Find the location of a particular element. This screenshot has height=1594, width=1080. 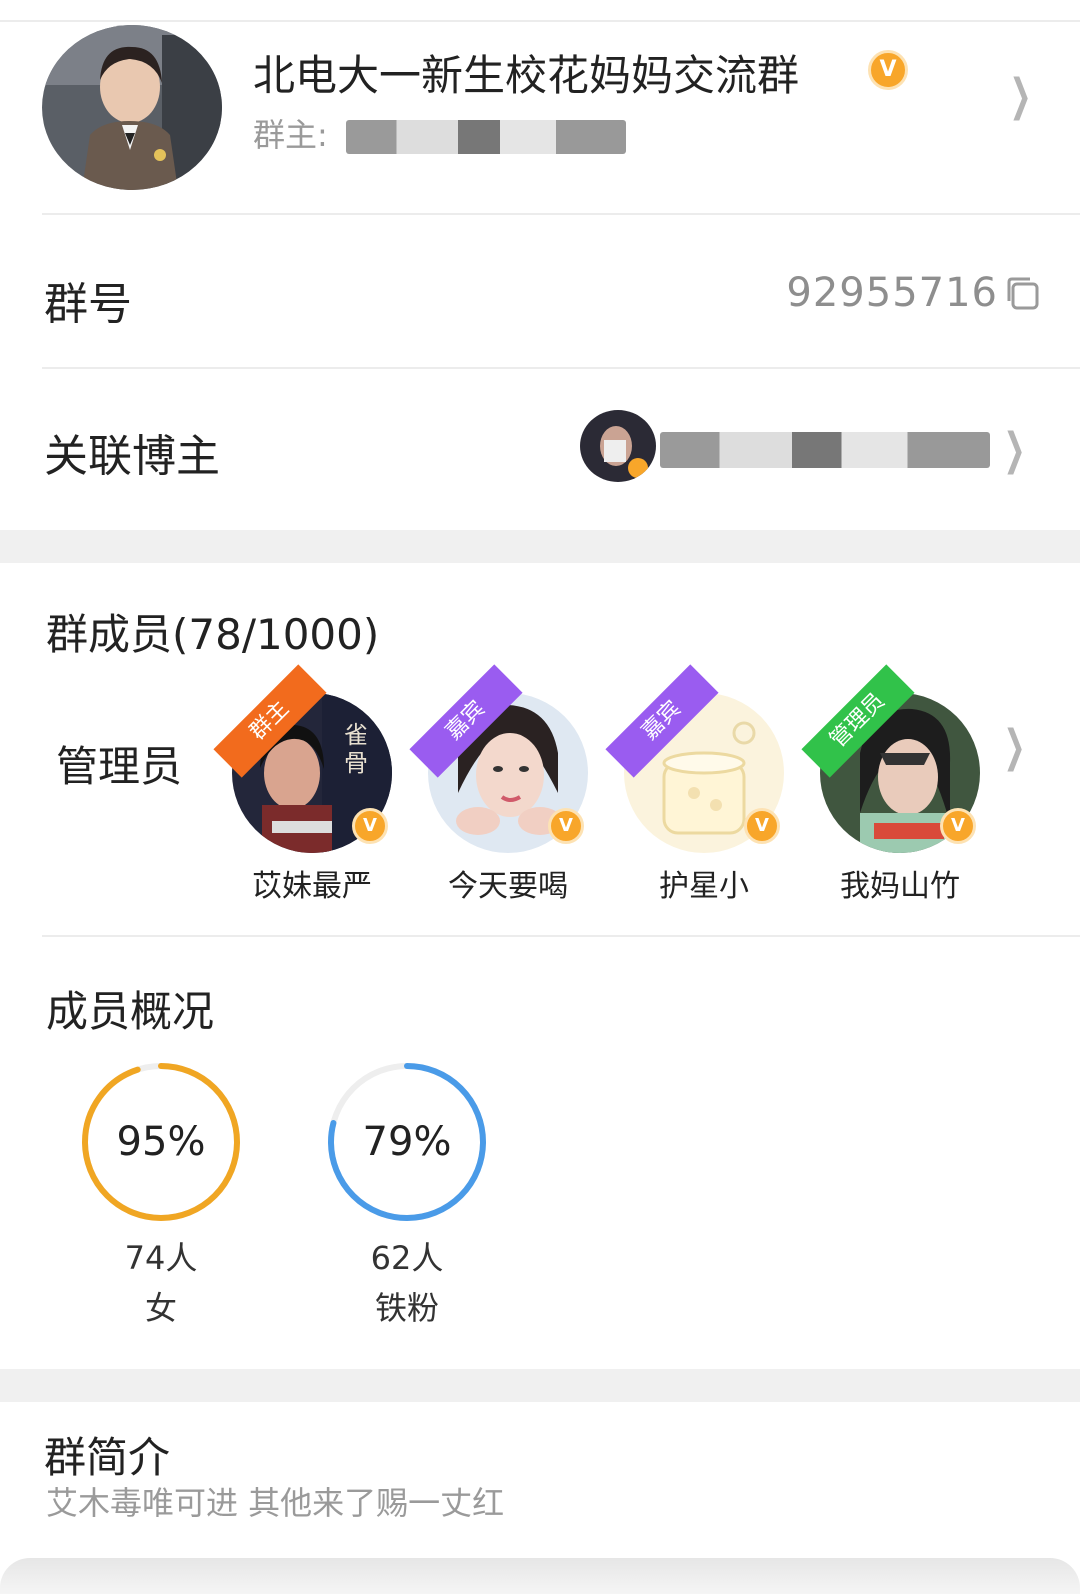

group-id-label: 群号 is located at coordinates (88, 304).